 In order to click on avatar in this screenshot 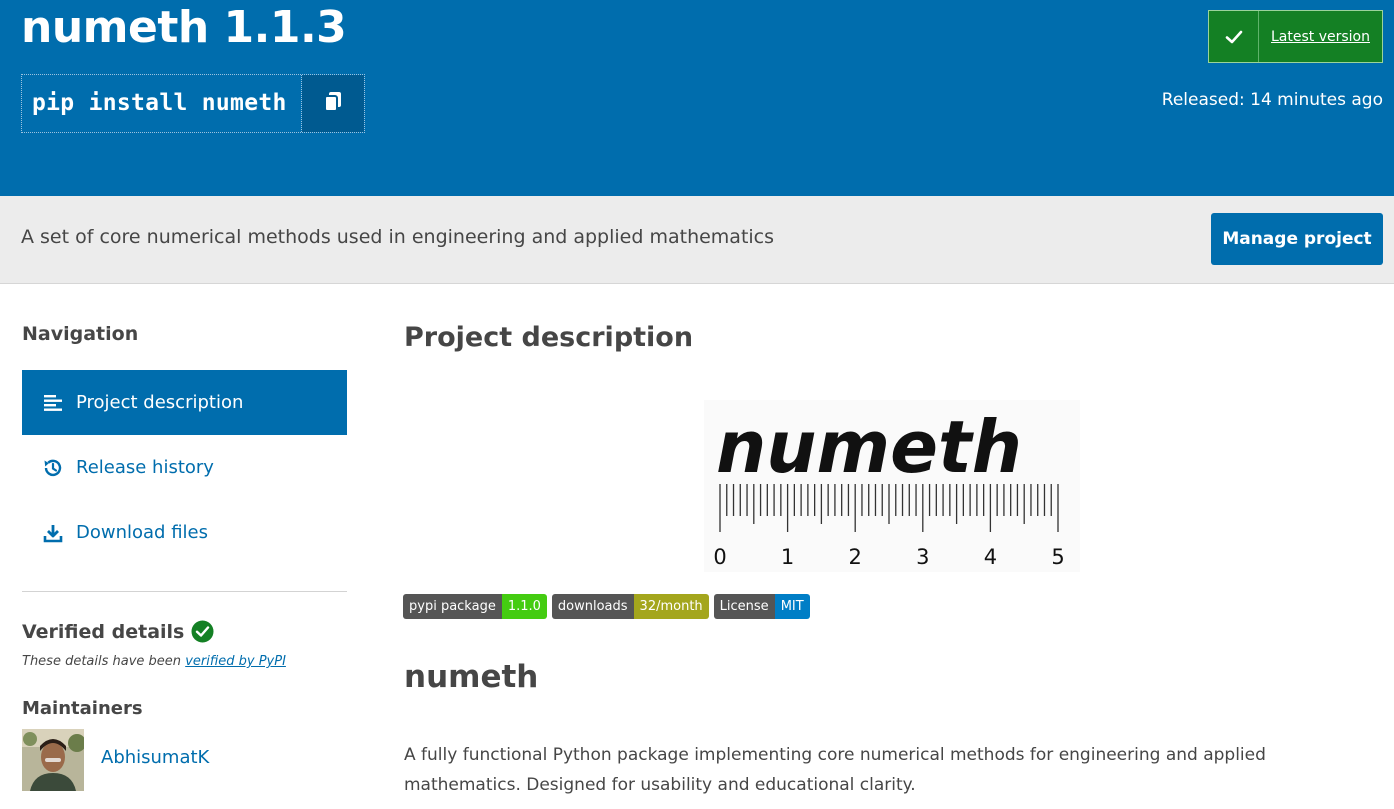, I will do `click(53, 760)`.